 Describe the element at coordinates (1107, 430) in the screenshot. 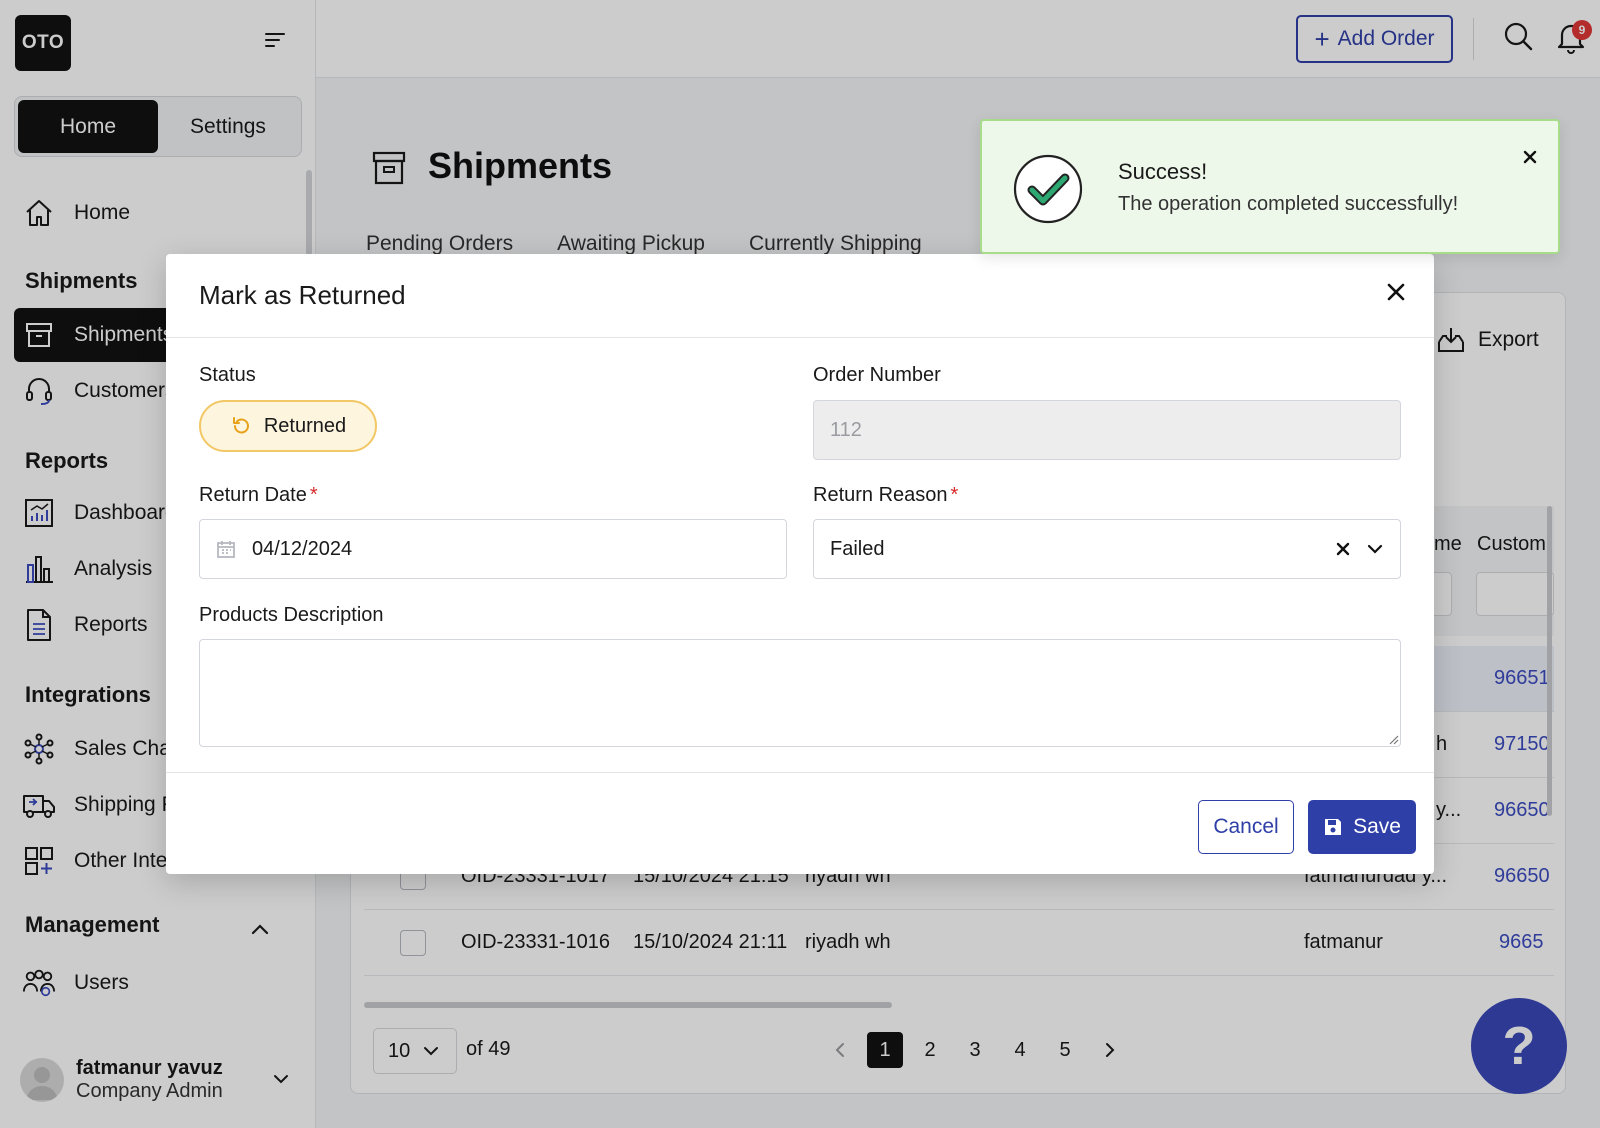

I see `order-number-field: 112` at that location.